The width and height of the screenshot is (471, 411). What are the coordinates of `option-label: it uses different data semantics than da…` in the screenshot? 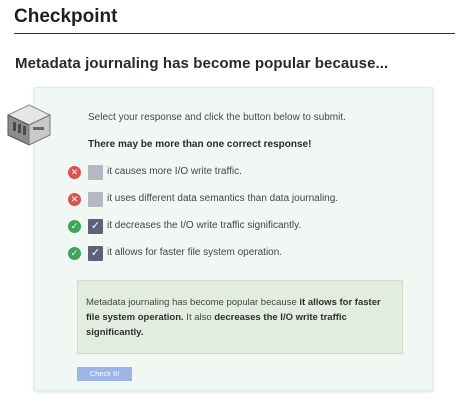 It's located at (223, 198).